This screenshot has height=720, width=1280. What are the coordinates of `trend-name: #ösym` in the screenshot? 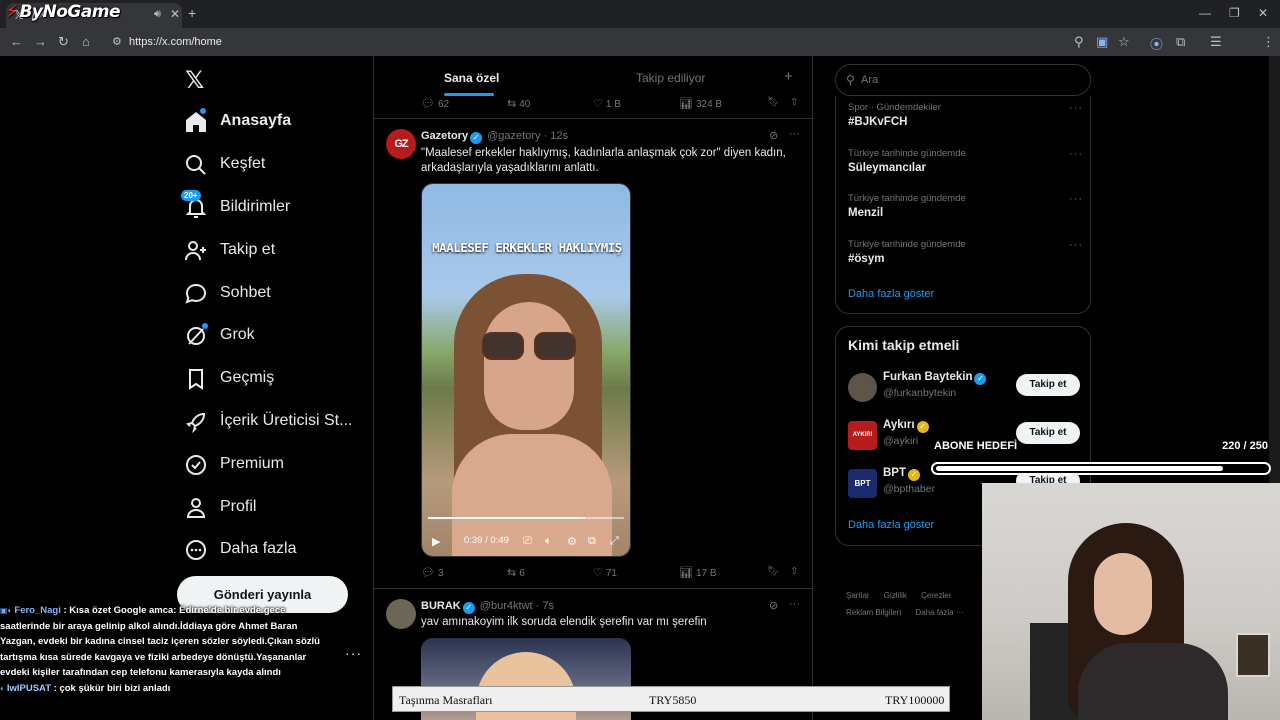 It's located at (866, 259).